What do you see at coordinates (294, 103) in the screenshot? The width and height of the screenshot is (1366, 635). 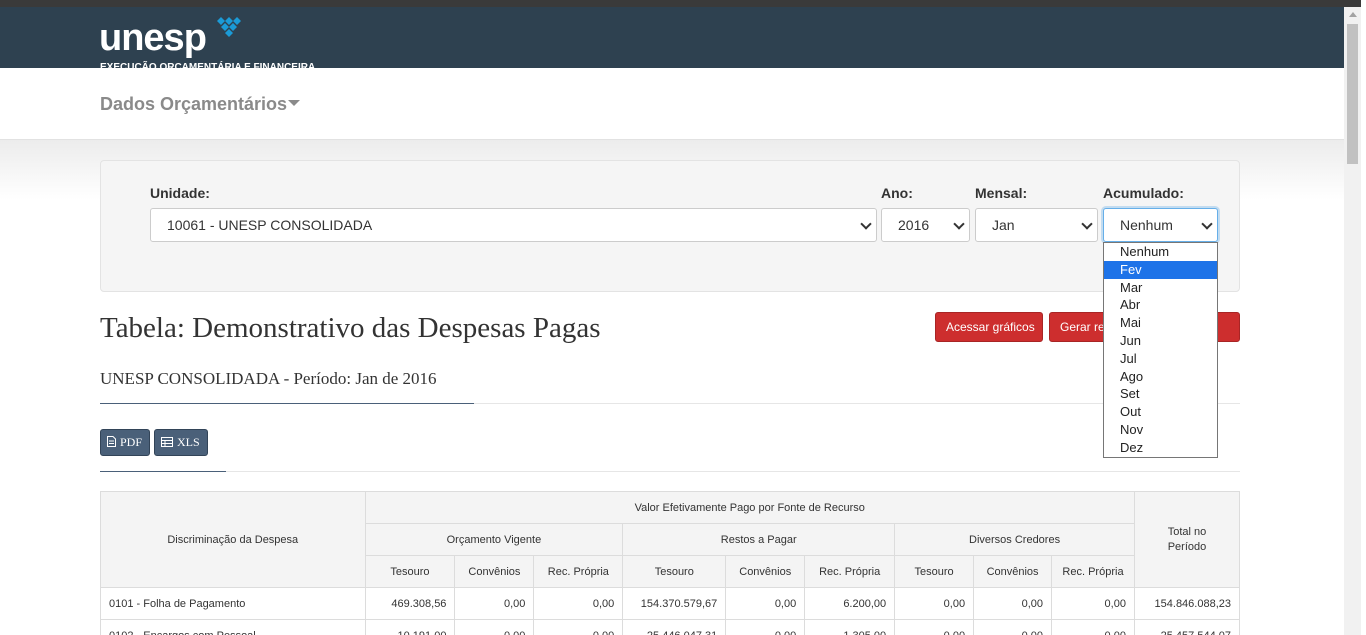 I see `caret-down-icon` at bounding box center [294, 103].